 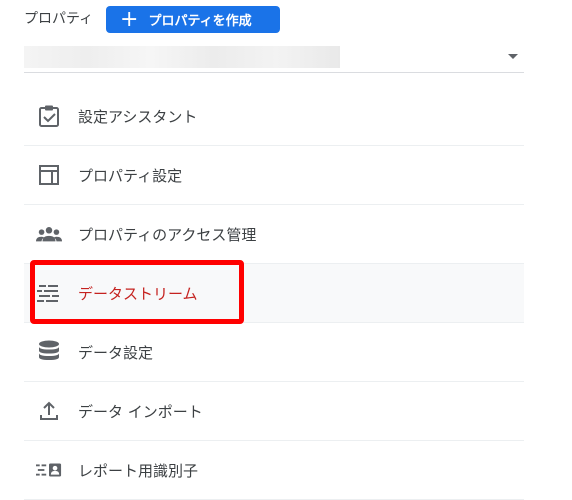 I want to click on plus-icon: +, so click(x=129, y=19).